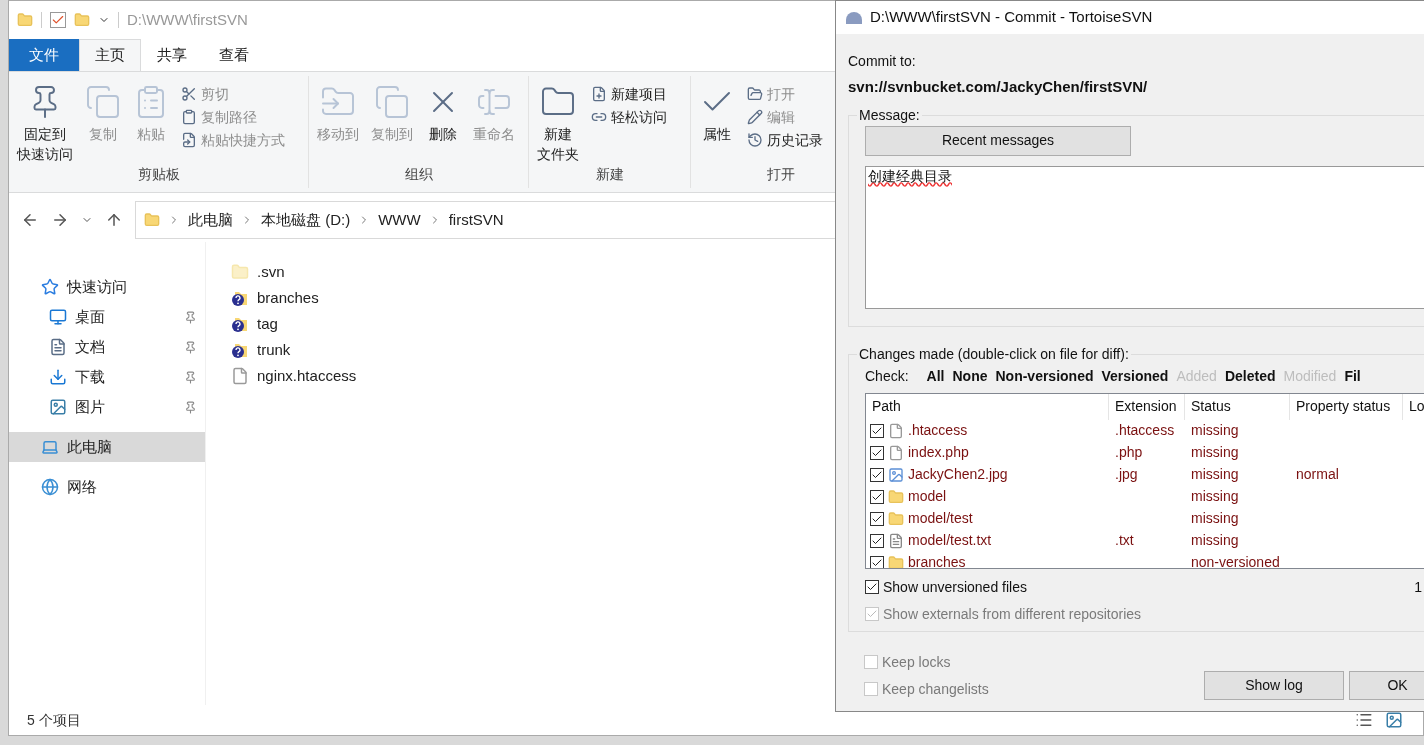 This screenshot has width=1424, height=745. I want to click on thumbnail-view-icon, so click(1394, 720).